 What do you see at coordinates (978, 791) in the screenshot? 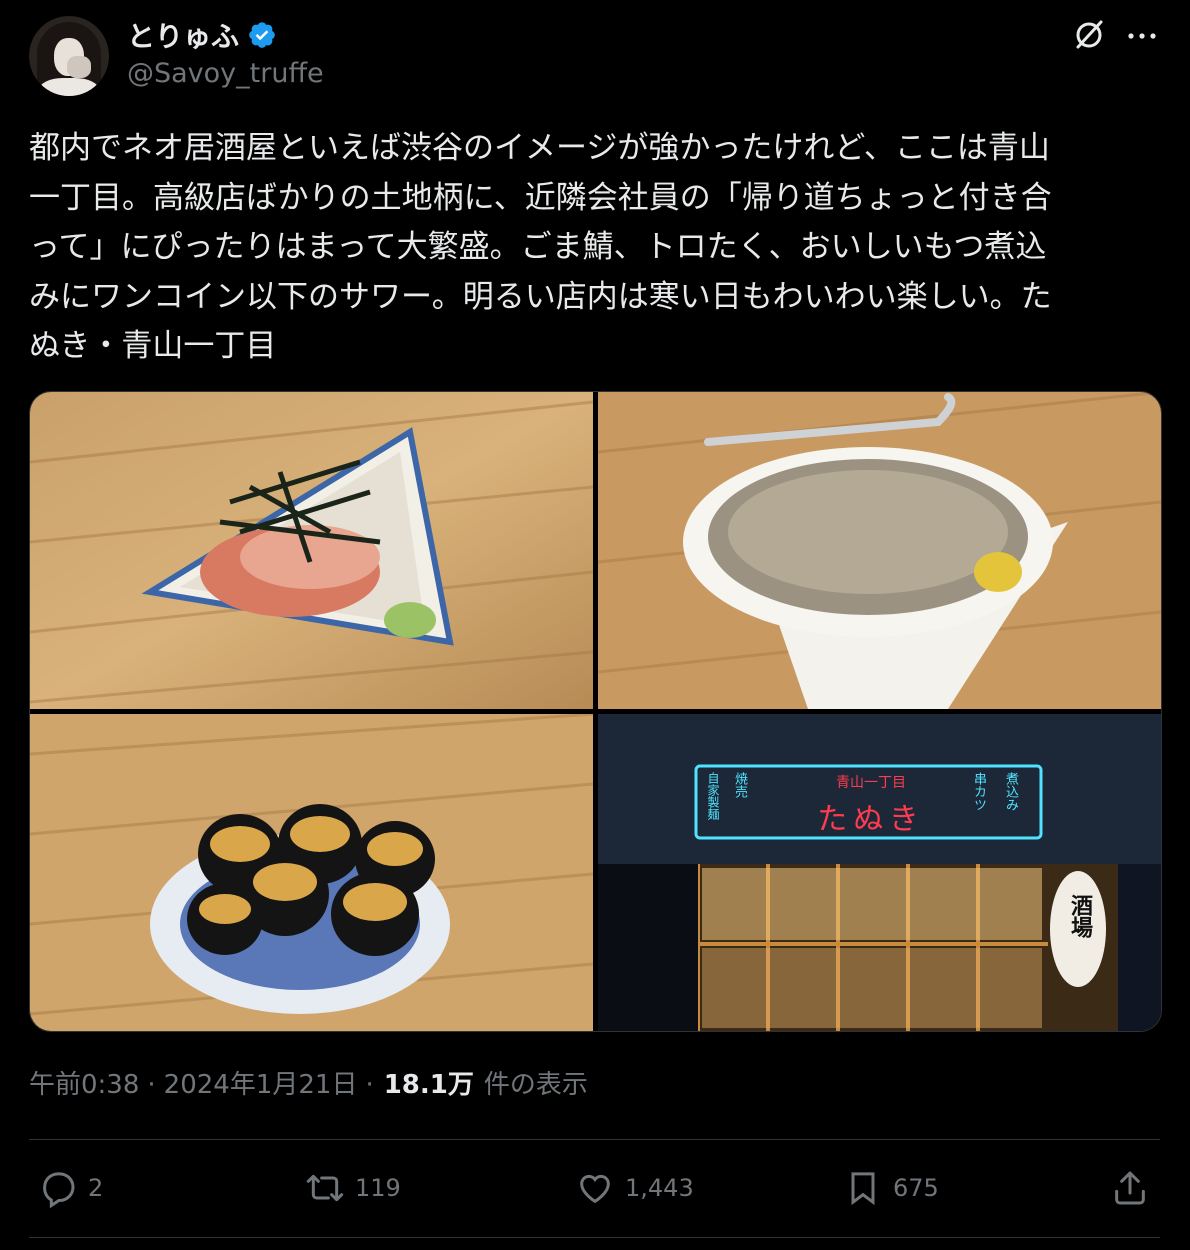
I see `sign-right-col1: 串カツ` at bounding box center [978, 791].